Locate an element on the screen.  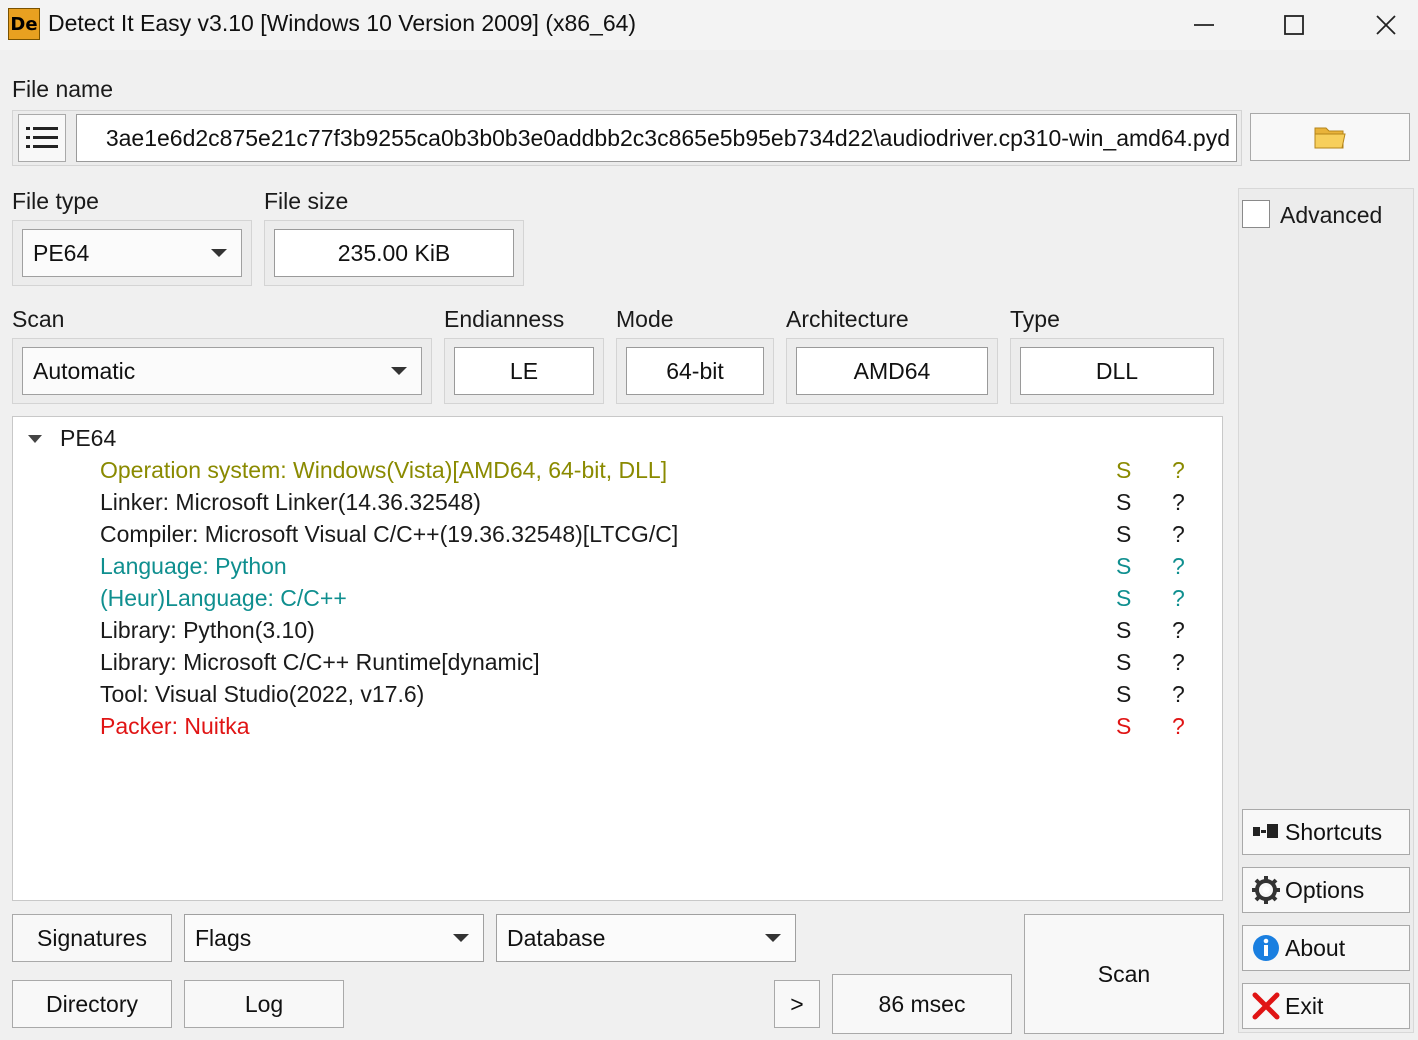
elapsed-time-display: 86 msec is located at coordinates (922, 1004).